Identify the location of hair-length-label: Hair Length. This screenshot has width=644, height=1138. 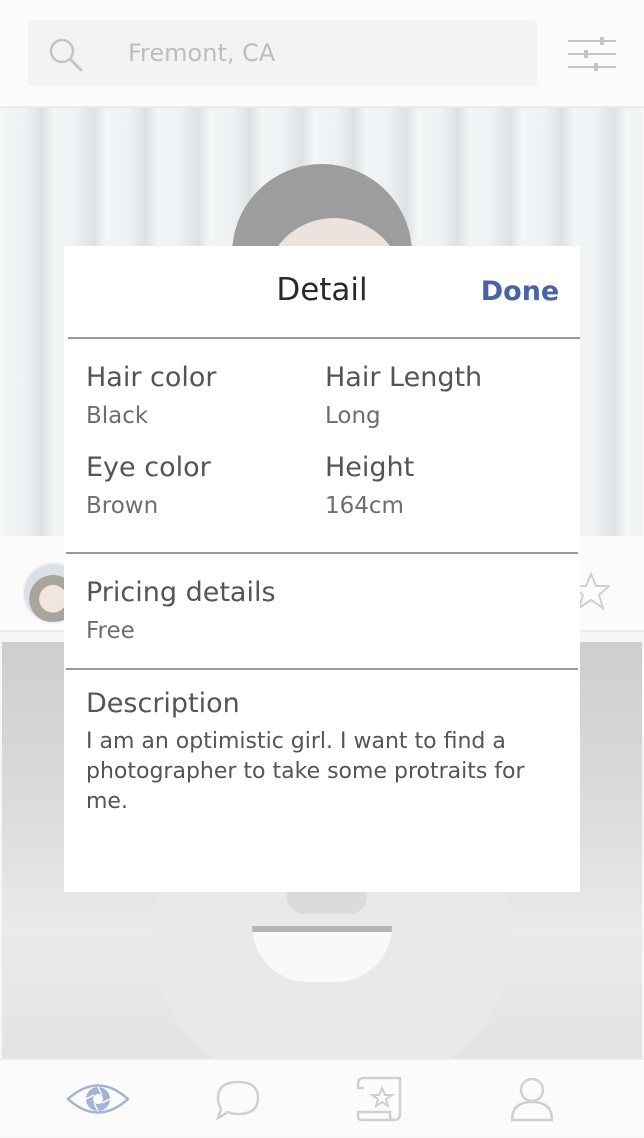
(404, 377).